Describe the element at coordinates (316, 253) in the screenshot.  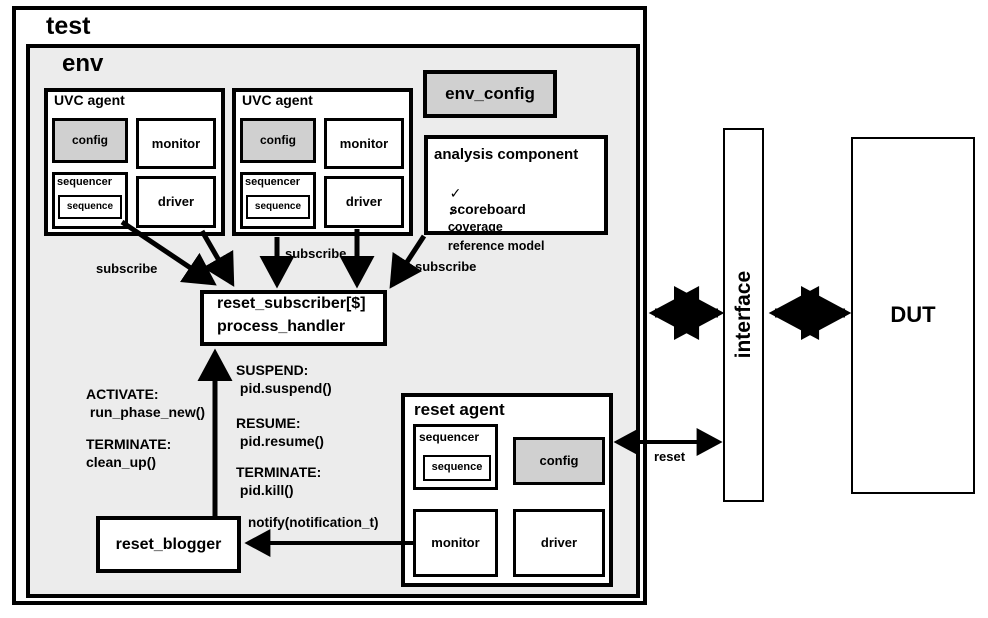
I see `subscribe-label-middle: subscribe` at that location.